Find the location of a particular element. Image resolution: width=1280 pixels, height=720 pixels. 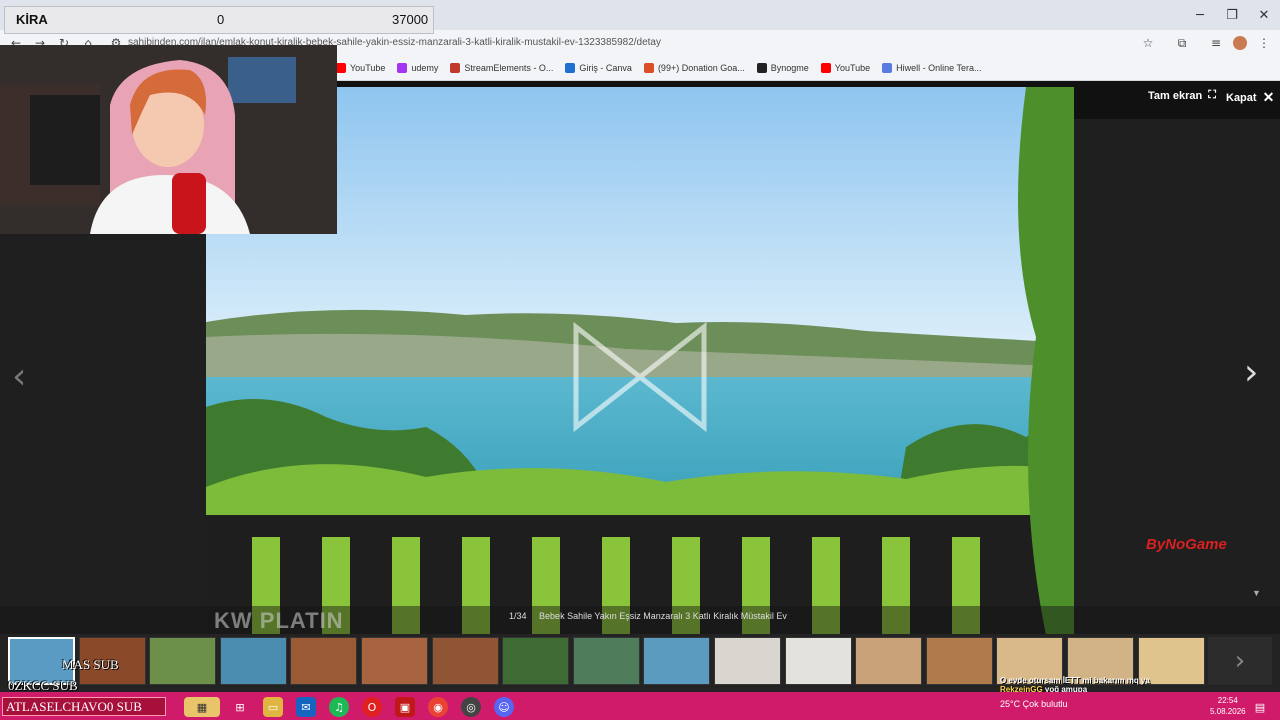

bookmark-label: Giriş - Canva is located at coordinates (605, 68).